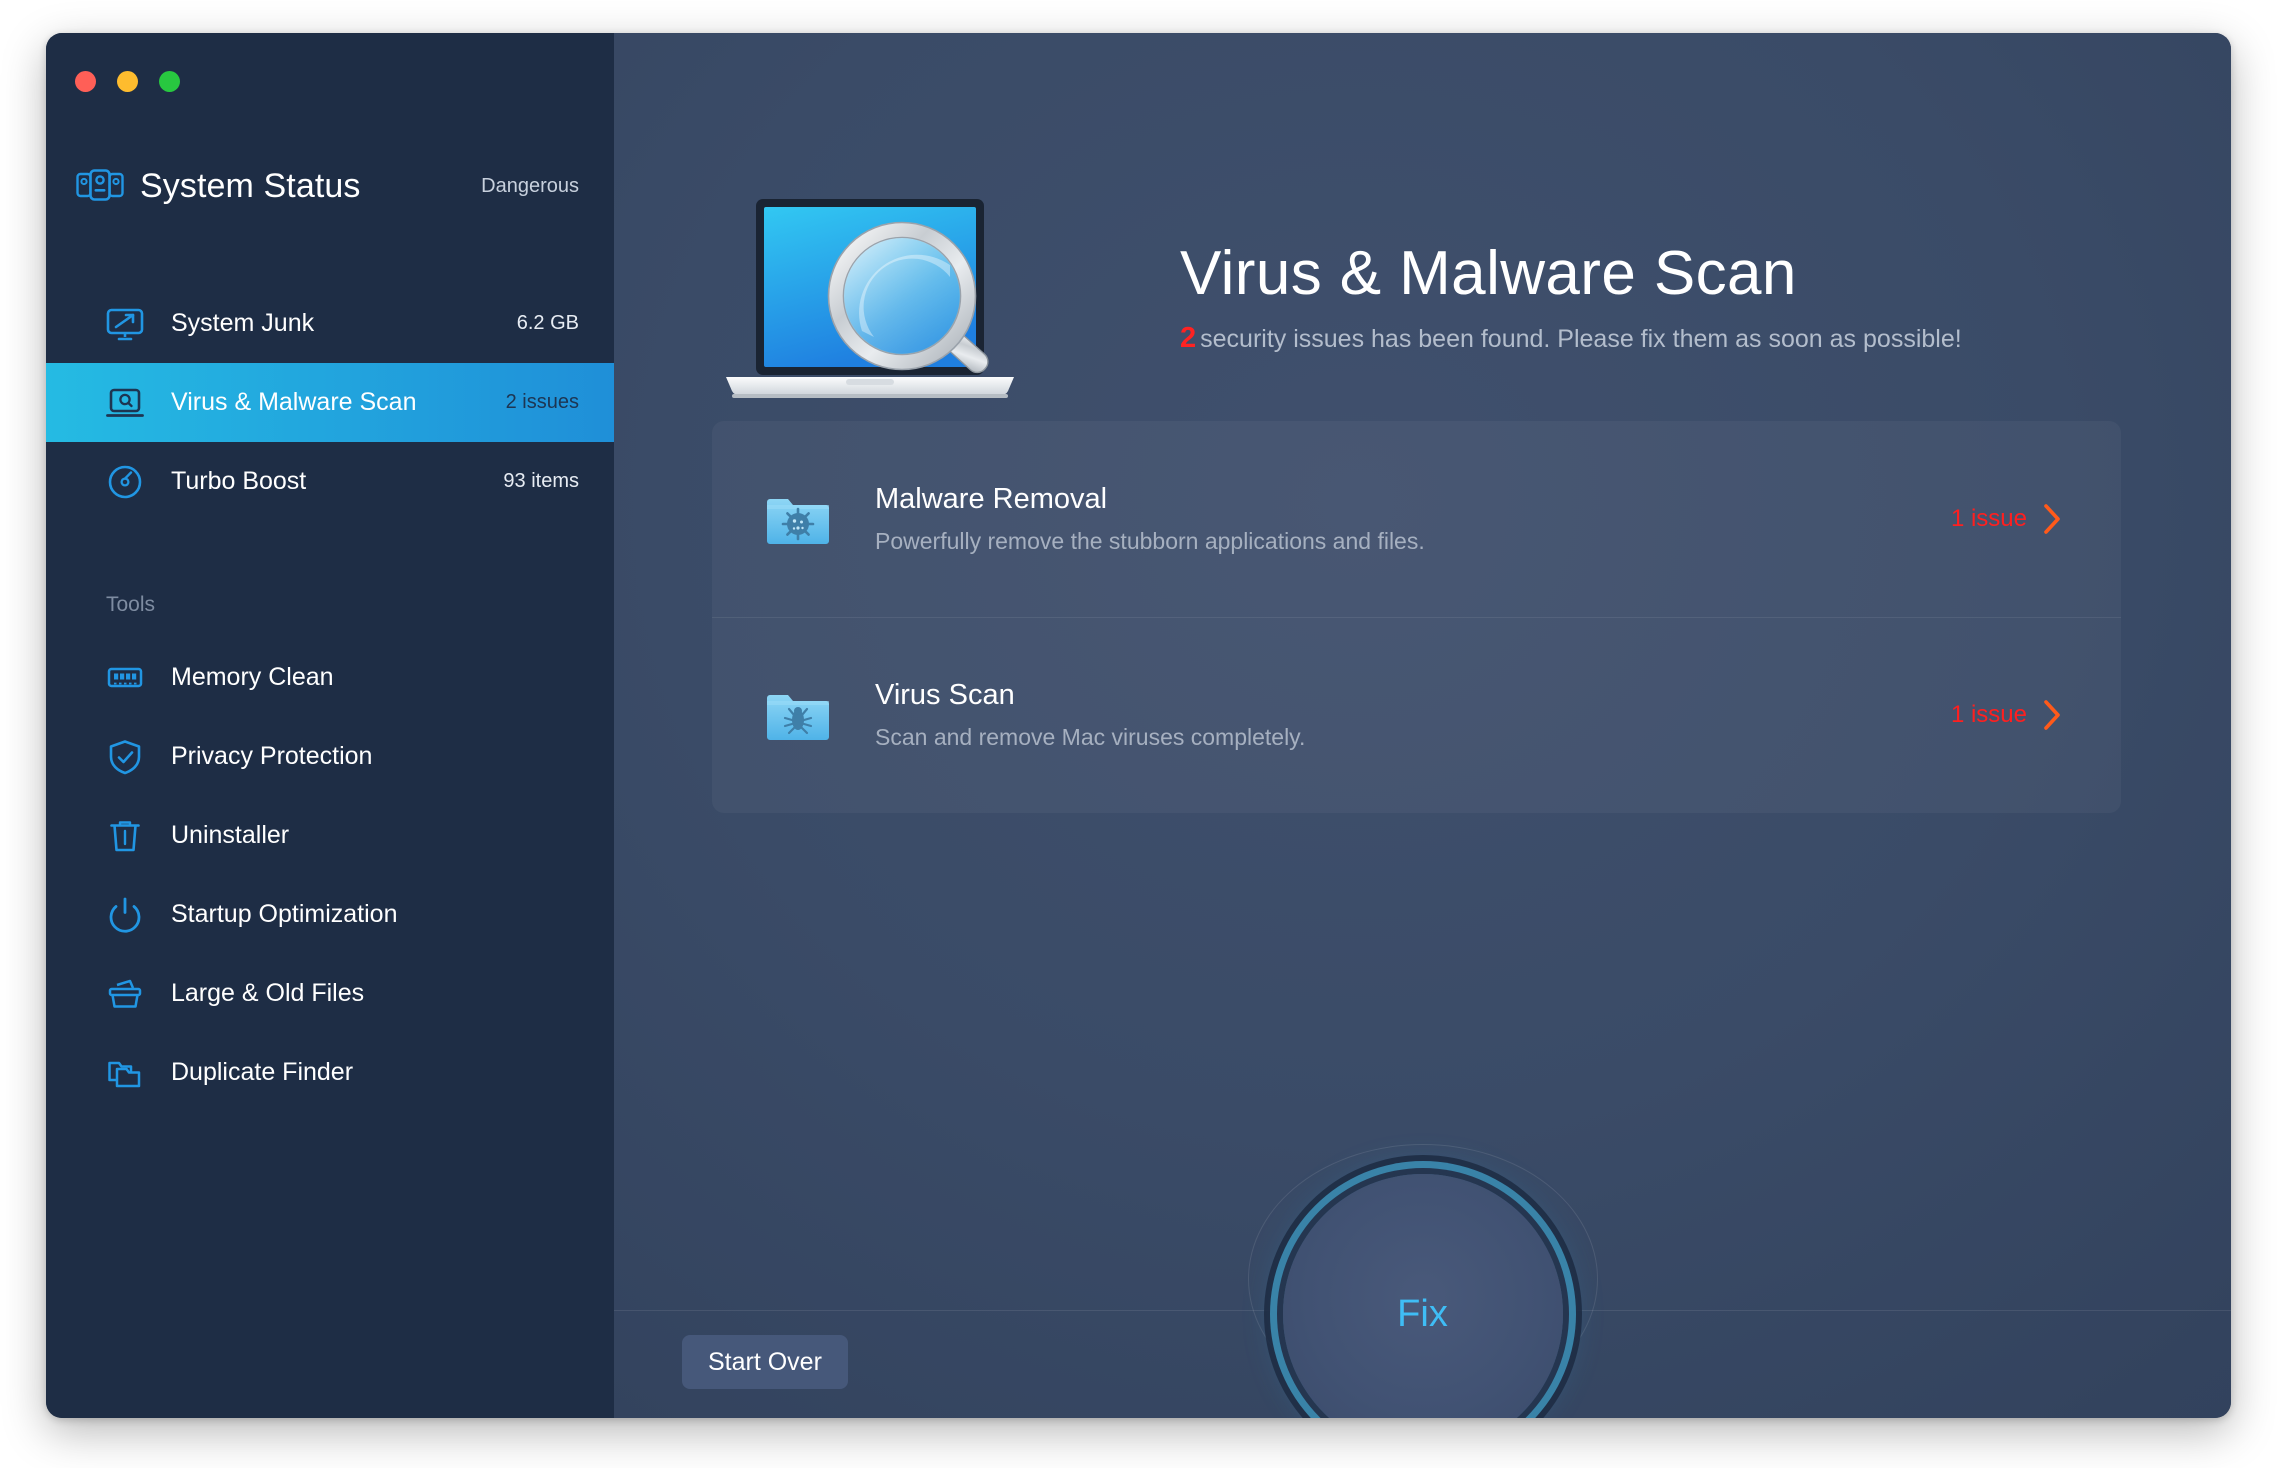 The height and width of the screenshot is (1468, 2278). What do you see at coordinates (798, 519) in the screenshot?
I see `malware-folder-icon` at bounding box center [798, 519].